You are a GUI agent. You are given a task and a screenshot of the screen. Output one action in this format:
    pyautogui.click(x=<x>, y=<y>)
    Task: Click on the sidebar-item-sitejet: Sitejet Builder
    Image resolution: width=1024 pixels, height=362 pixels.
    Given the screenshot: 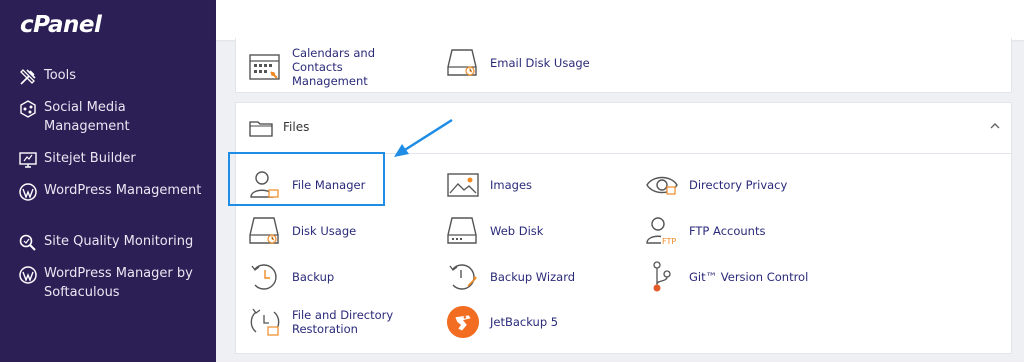 What is the action you would take?
    pyautogui.click(x=116, y=159)
    